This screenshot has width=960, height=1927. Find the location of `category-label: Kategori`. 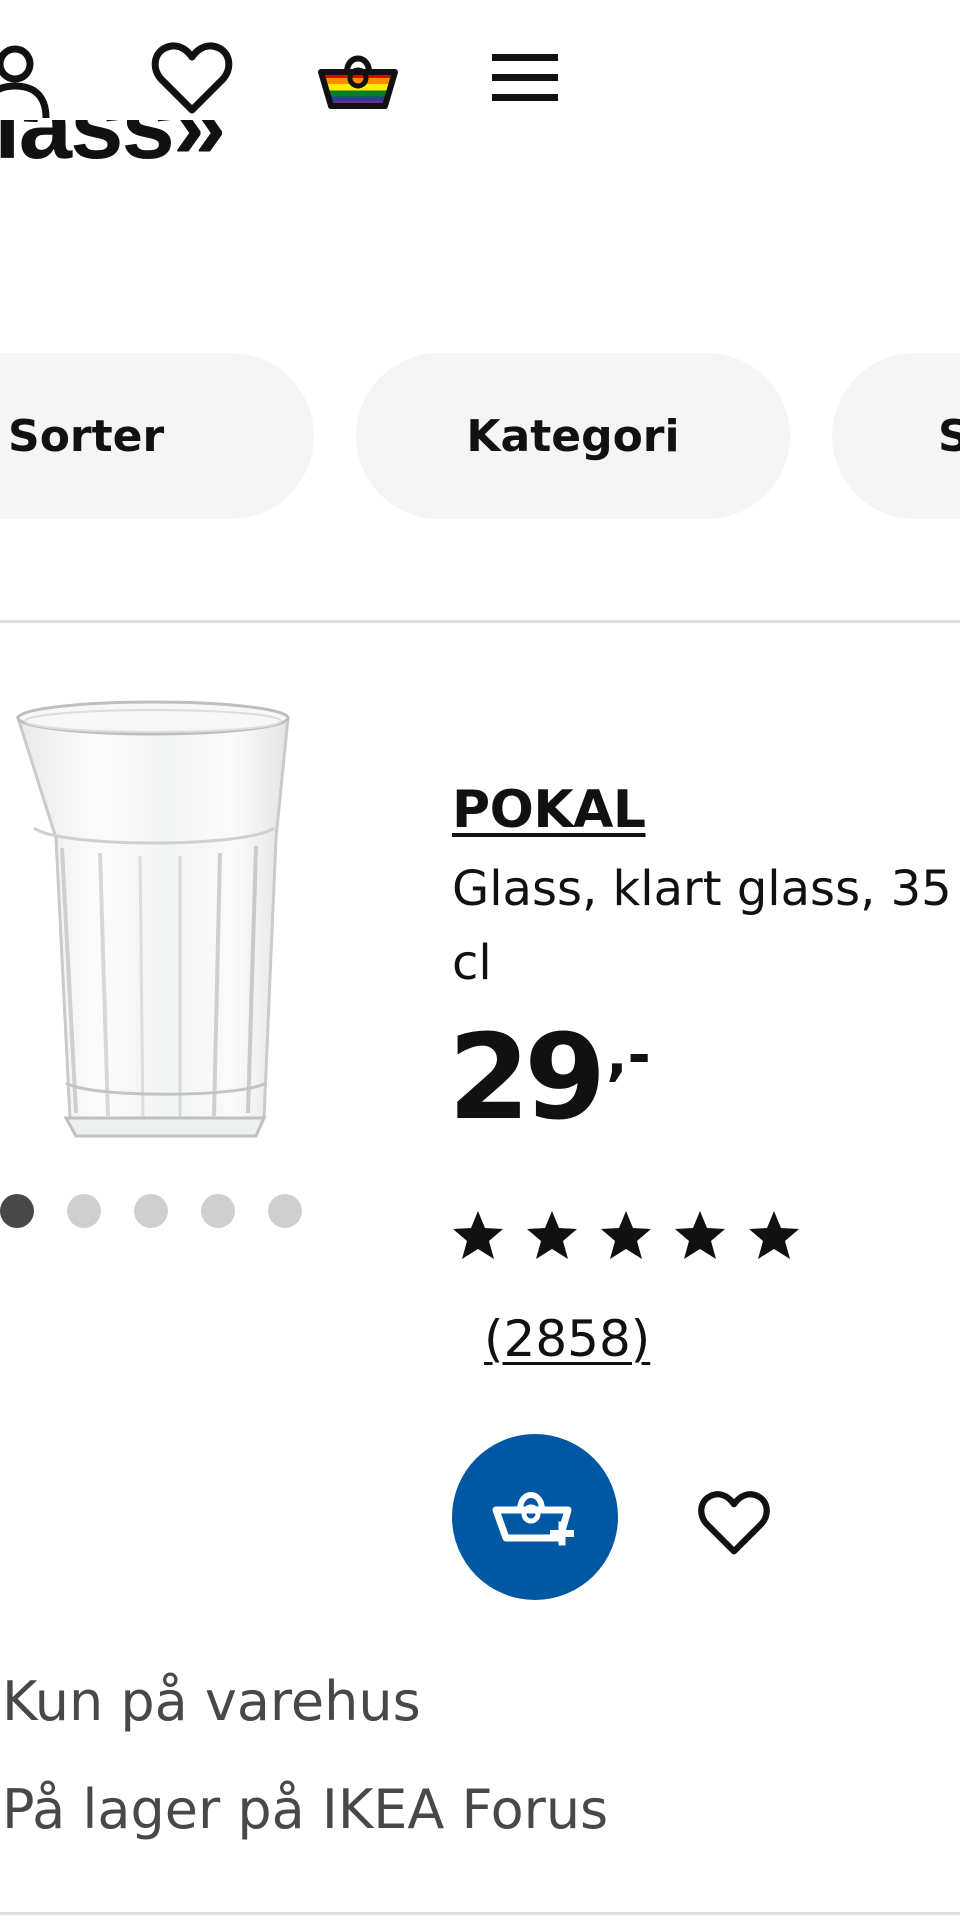

category-label: Kategori is located at coordinates (573, 436).